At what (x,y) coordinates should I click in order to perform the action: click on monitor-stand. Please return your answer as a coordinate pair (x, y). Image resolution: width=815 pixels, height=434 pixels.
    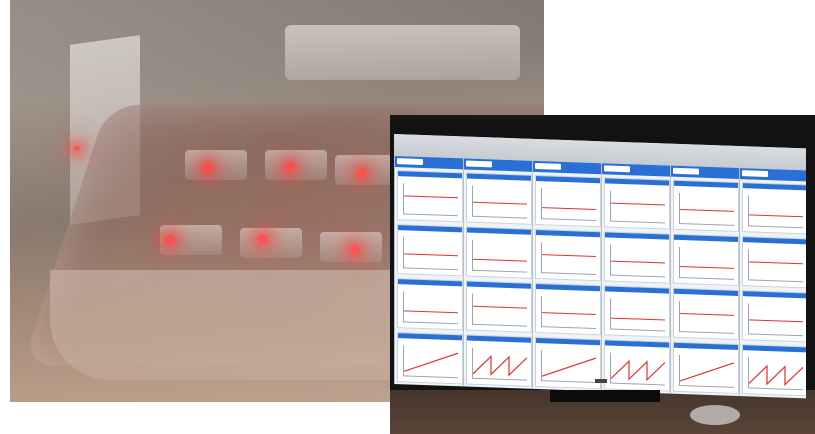
    Looking at the image, I should click on (605, 396).